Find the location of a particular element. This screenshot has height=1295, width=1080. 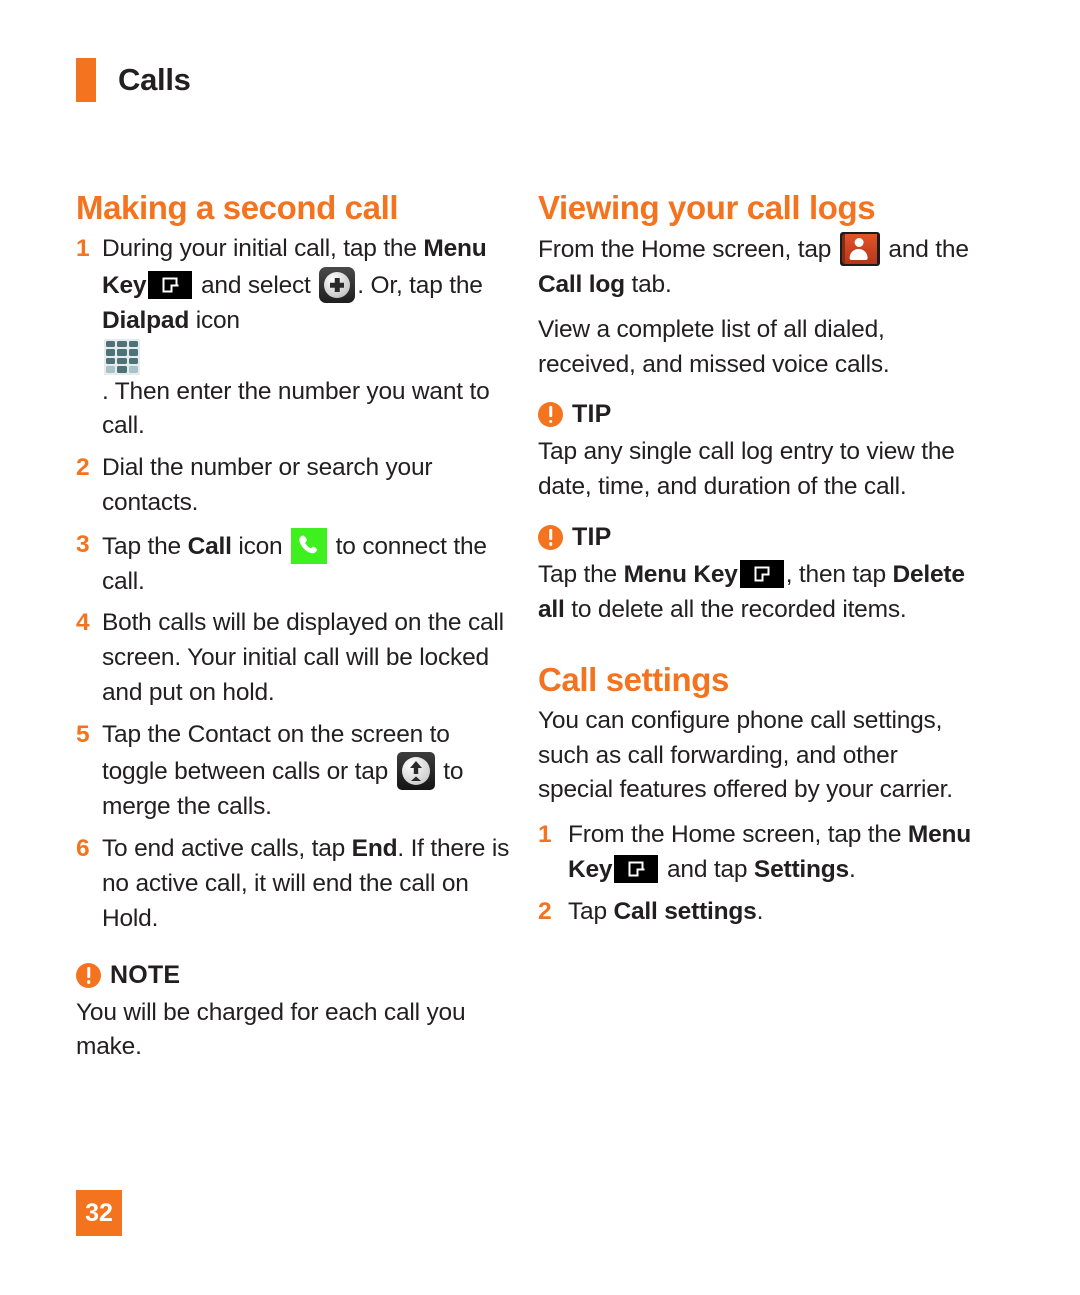

call-icon is located at coordinates (309, 545).